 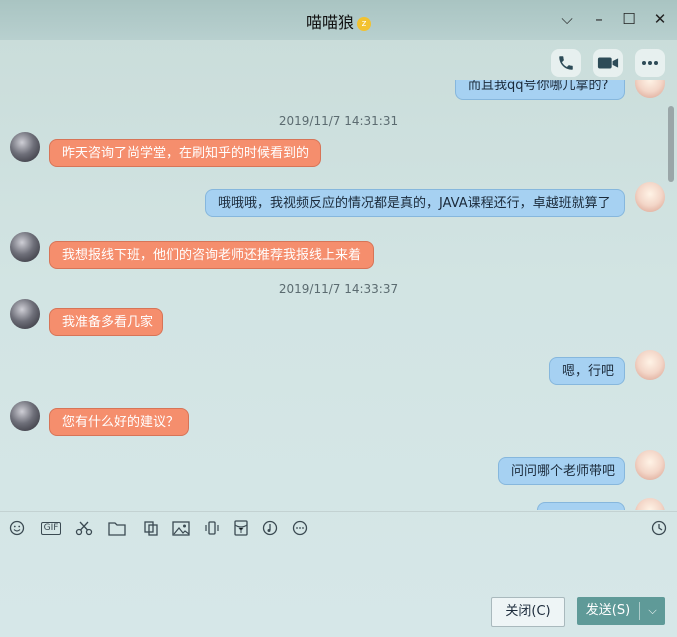 I want to click on voice-call-button, so click(x=566, y=63).